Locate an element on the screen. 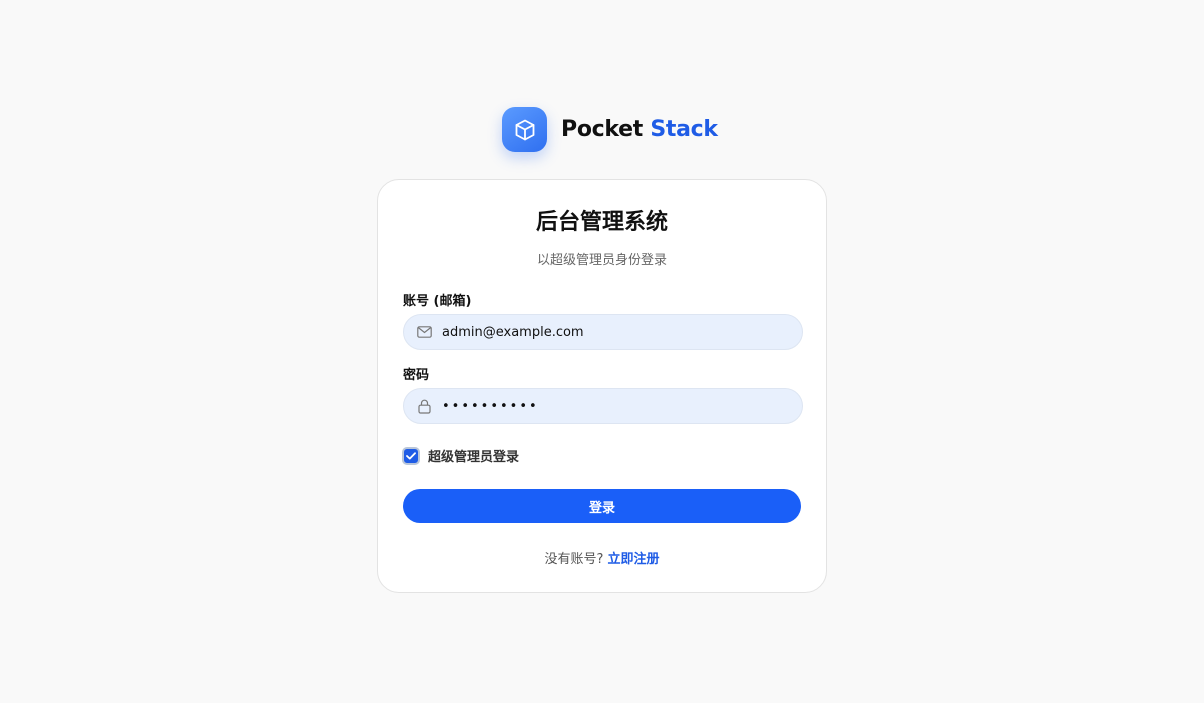 Image resolution: width=1204 pixels, height=703 pixels. brand-name-part1: Pocket is located at coordinates (602, 129).